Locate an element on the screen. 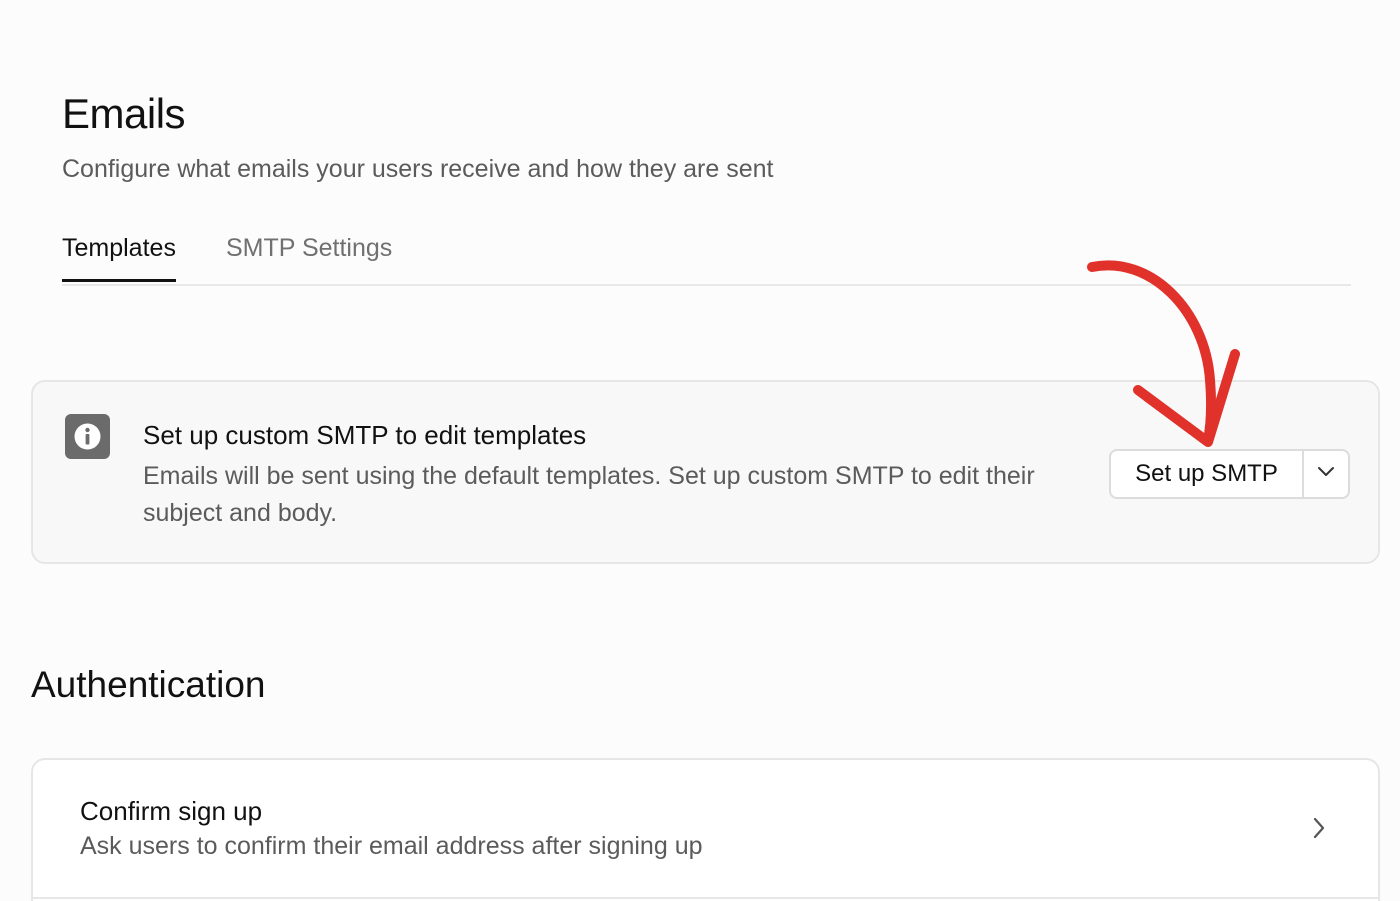 The width and height of the screenshot is (1400, 901). chevron-down-icon is located at coordinates (1326, 474).